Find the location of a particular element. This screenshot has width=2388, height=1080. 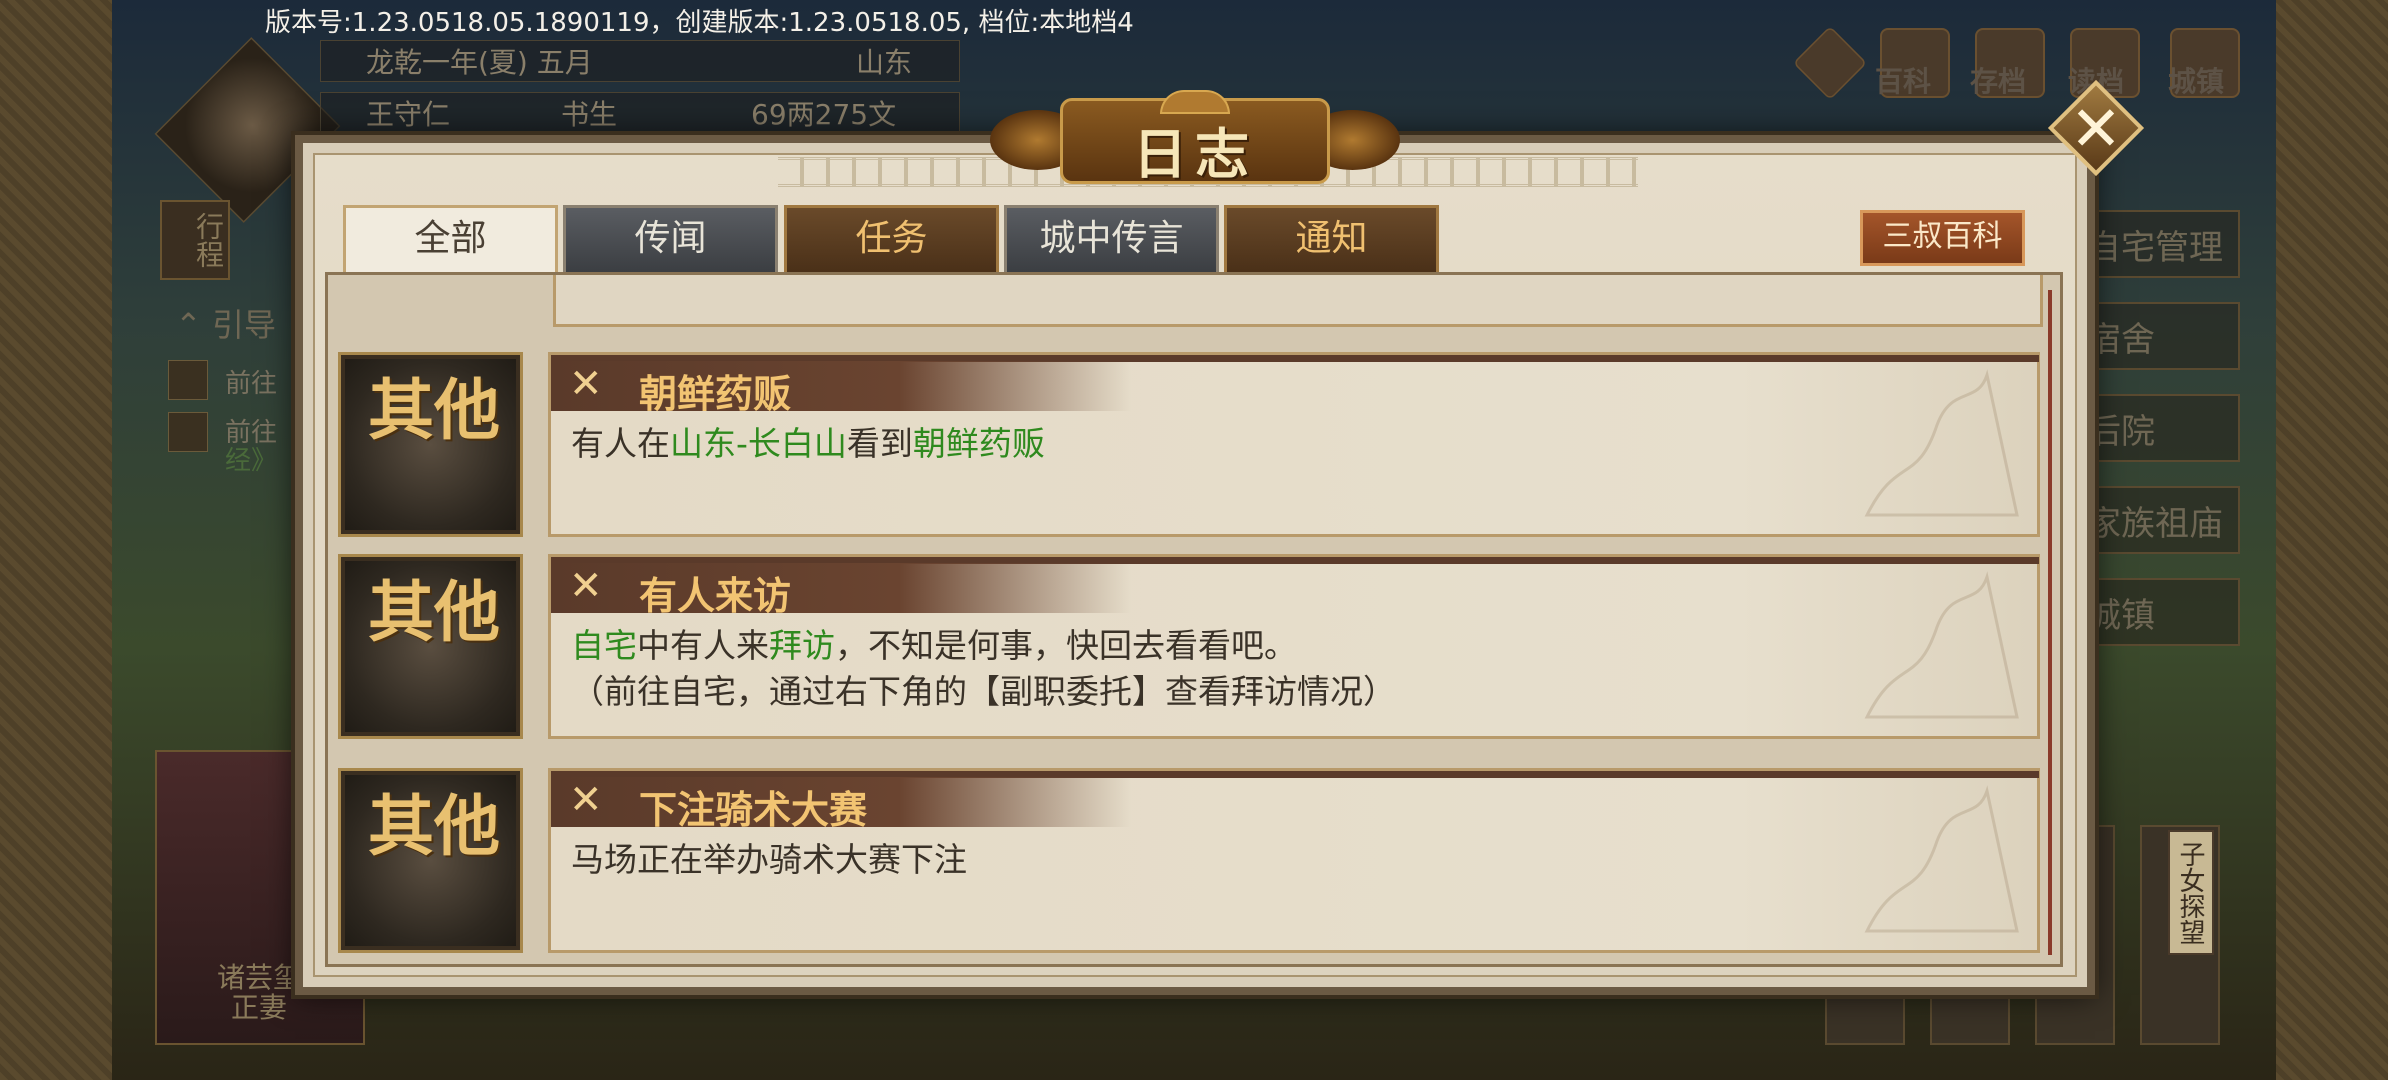

right-border-texture is located at coordinates (2332, 540).